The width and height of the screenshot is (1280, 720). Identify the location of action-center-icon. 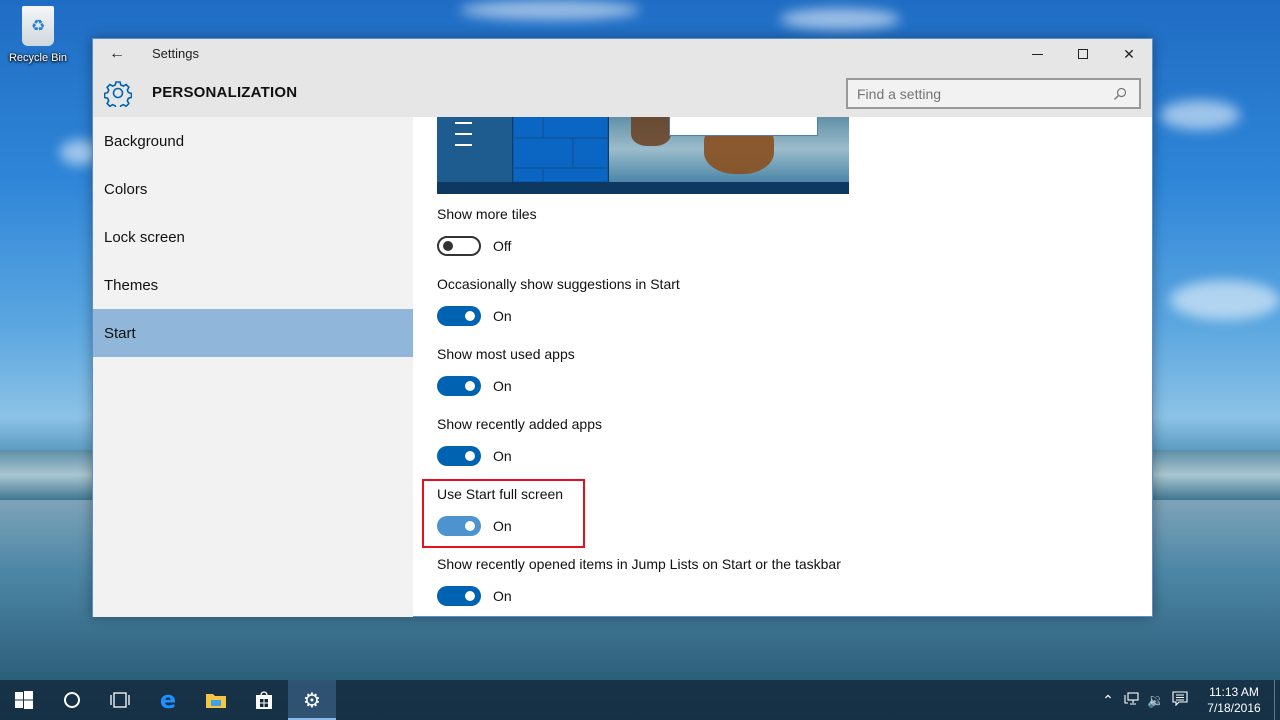
(1180, 700).